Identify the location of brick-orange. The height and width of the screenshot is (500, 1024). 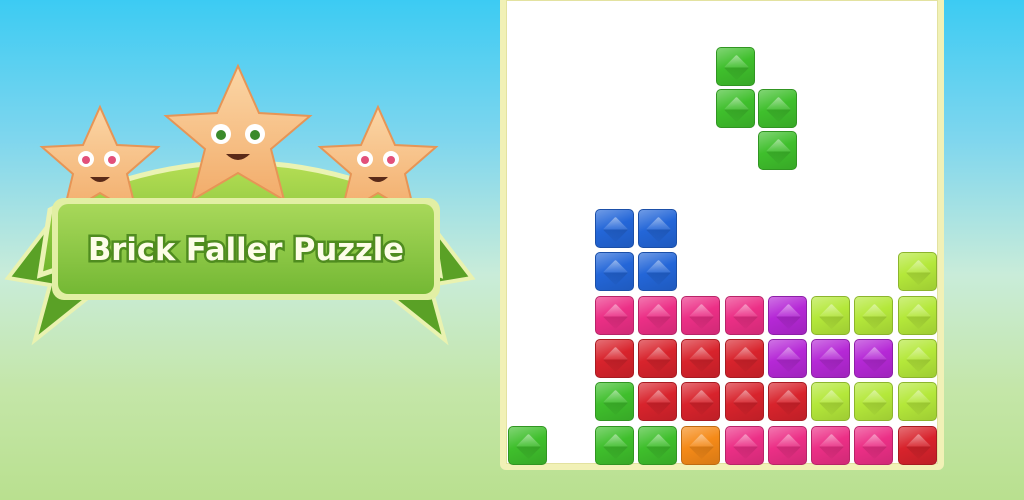
(701, 445).